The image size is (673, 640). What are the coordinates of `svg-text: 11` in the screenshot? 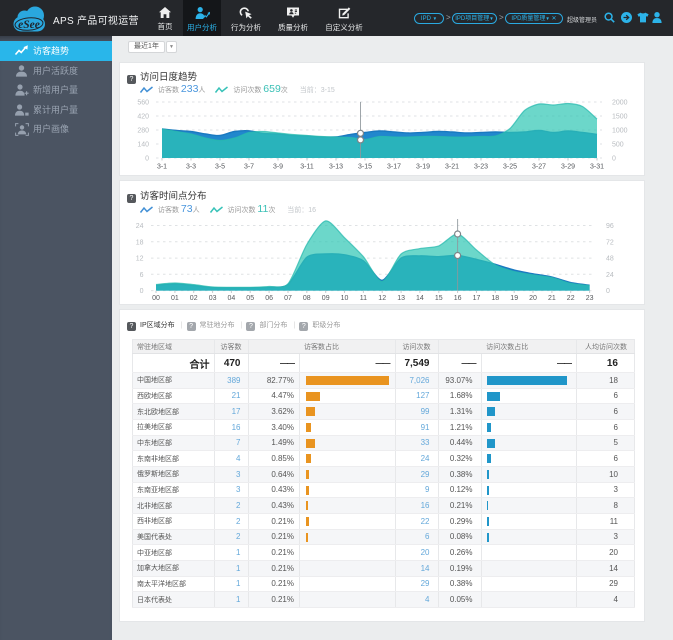 It's located at (363, 298).